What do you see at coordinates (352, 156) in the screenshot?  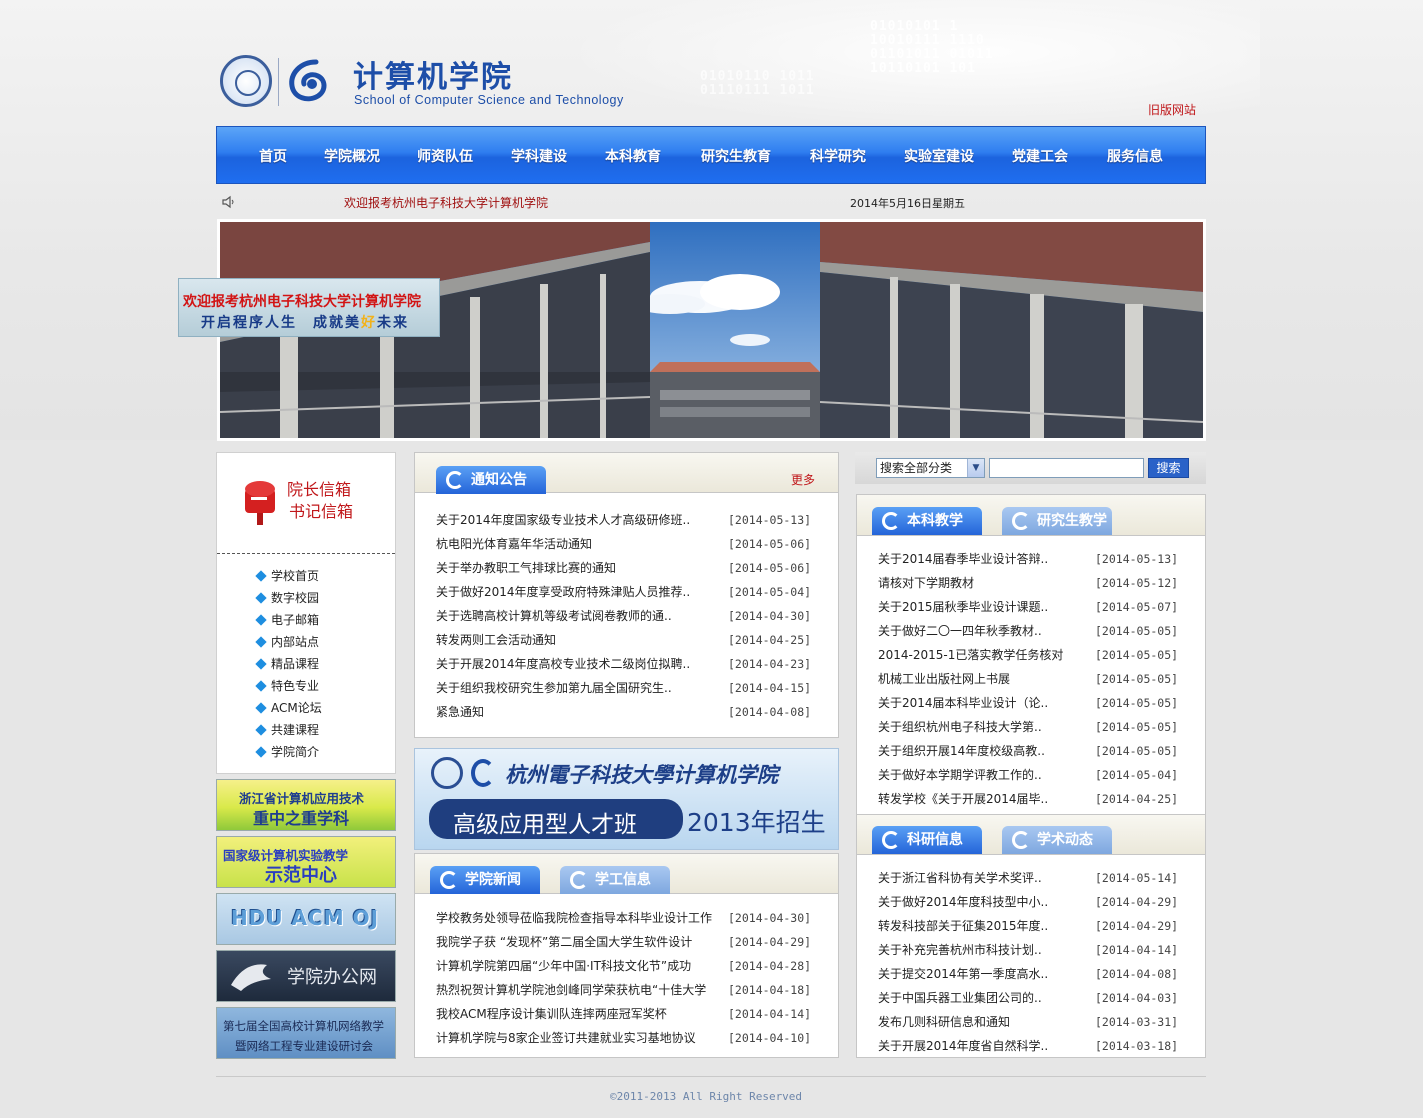 I see `nav-item-about: 学院概况` at bounding box center [352, 156].